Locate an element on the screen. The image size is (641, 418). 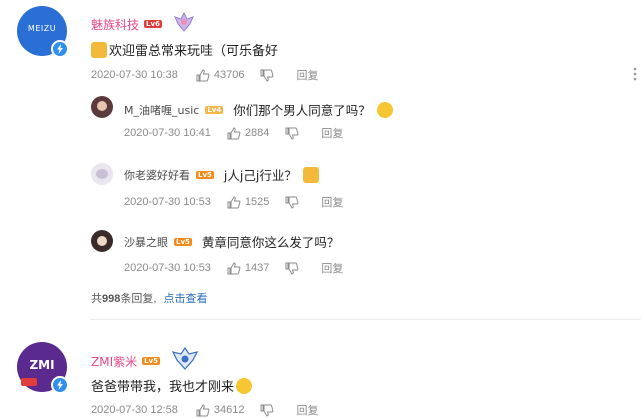
like-button: 1525 is located at coordinates (248, 202).